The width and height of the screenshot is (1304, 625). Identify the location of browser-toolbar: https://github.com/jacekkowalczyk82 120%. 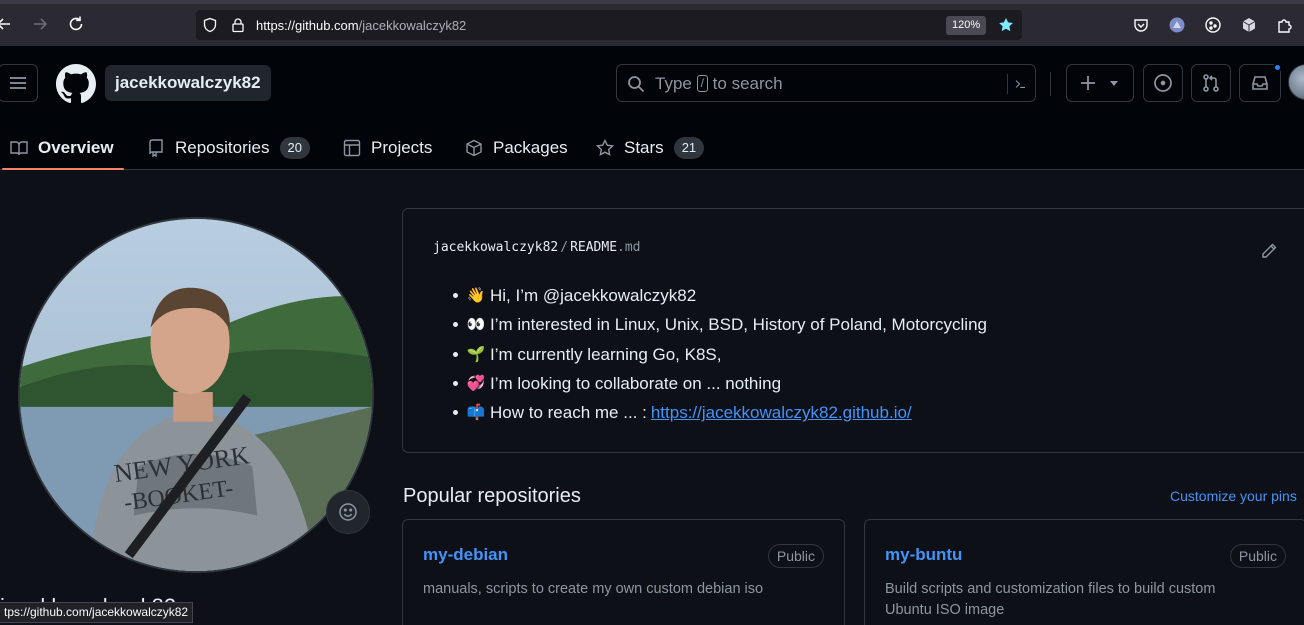
(652, 23).